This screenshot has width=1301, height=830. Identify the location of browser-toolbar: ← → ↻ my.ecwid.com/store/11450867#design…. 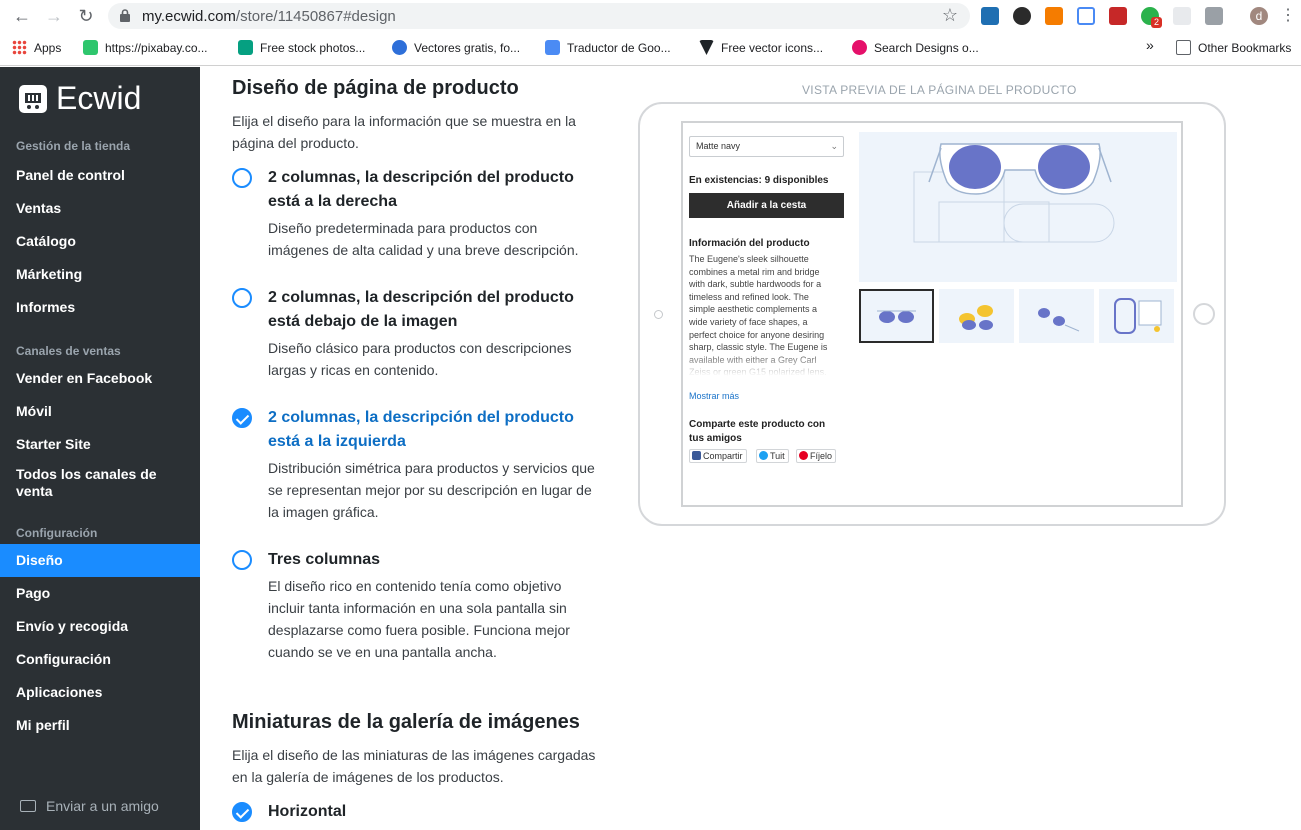
(650, 16).